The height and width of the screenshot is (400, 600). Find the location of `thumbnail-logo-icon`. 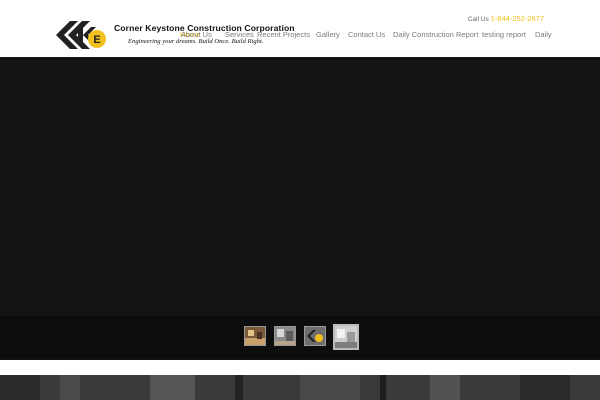

thumbnail-logo-icon is located at coordinates (315, 336).